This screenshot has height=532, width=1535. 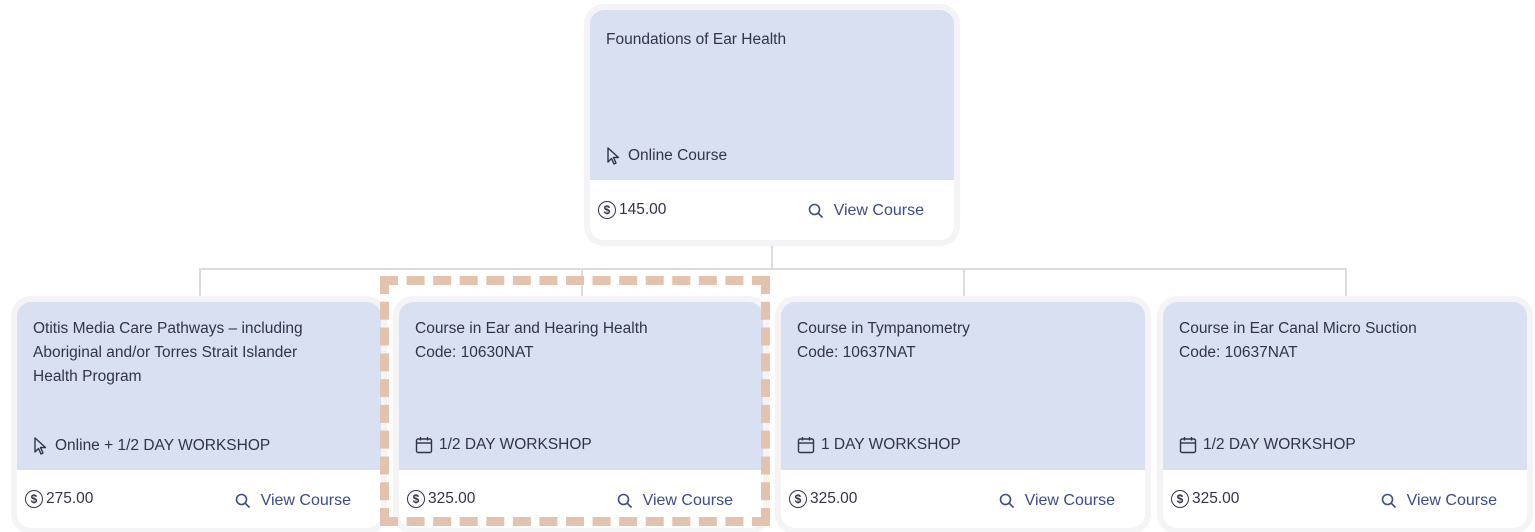 What do you see at coordinates (643, 209) in the screenshot?
I see `course-price-value: 145.00` at bounding box center [643, 209].